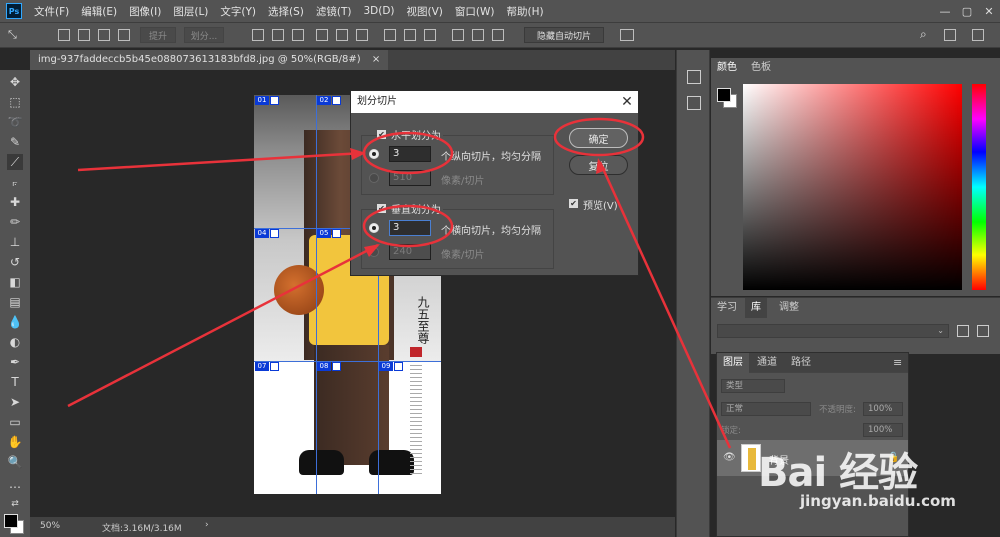  What do you see at coordinates (408, 226) in the screenshot?
I see `annotation-ellipse-vertical` at bounding box center [408, 226].